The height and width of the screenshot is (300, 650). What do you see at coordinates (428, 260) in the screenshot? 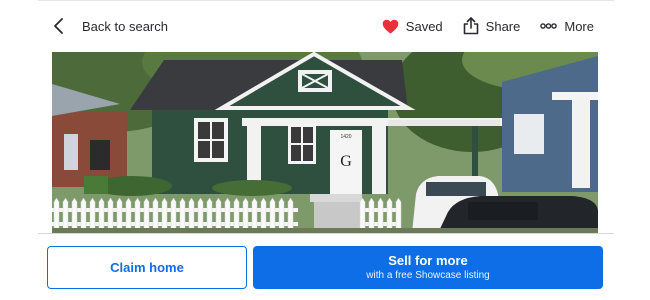
I see `sell-for-more-label: Sell for more` at bounding box center [428, 260].